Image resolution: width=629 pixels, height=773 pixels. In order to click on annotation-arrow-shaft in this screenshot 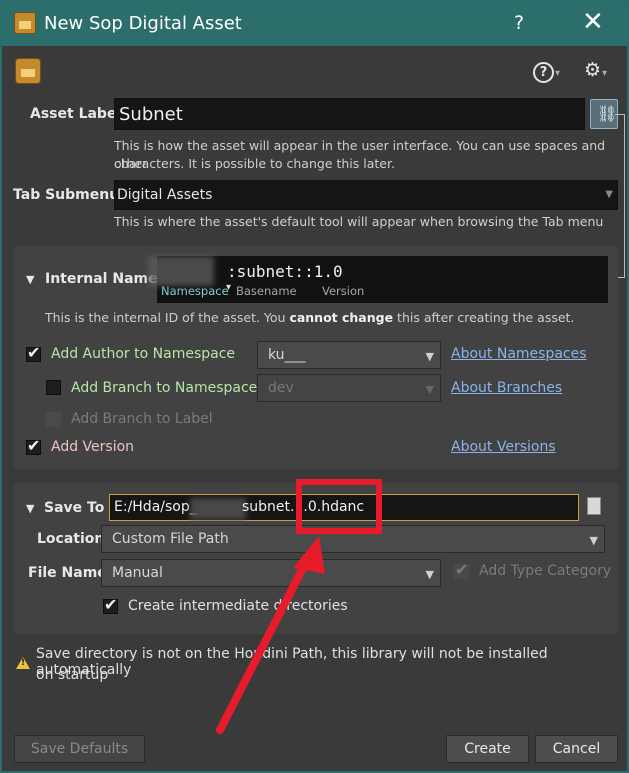, I will do `click(263, 645)`.